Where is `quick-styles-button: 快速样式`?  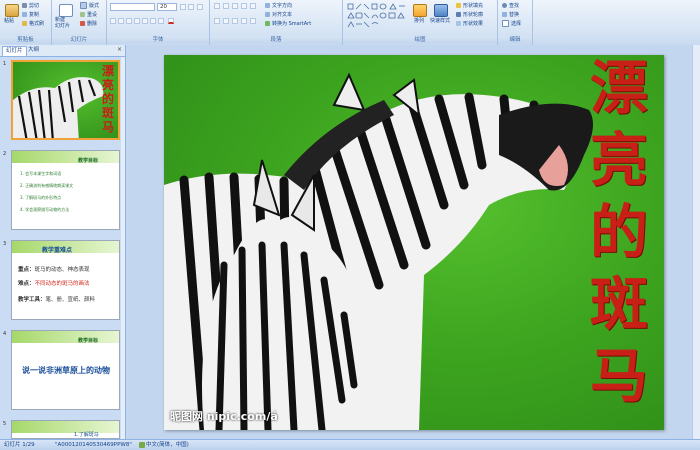 quick-styles-button: 快速样式 is located at coordinates (440, 20).